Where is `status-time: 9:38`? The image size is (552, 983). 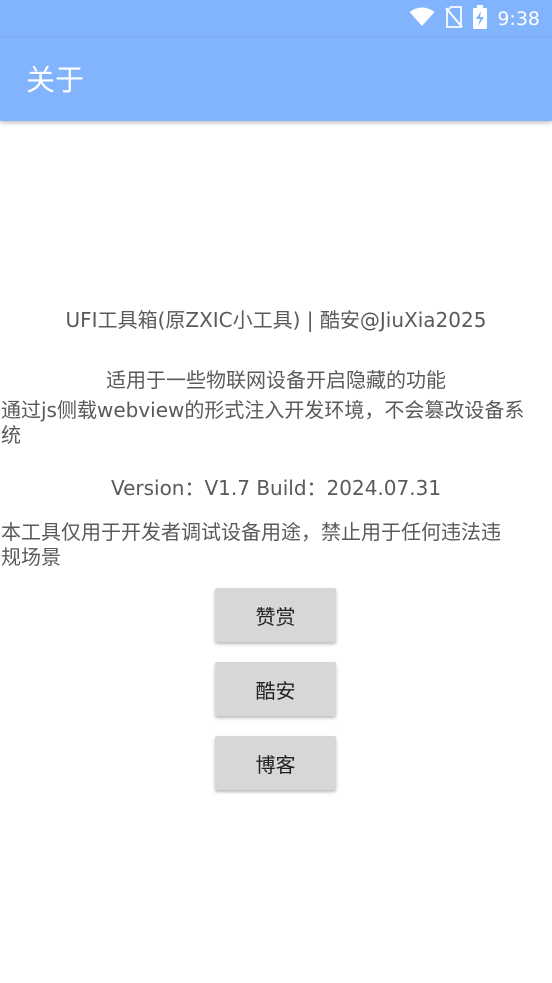 status-time: 9:38 is located at coordinates (518, 19).